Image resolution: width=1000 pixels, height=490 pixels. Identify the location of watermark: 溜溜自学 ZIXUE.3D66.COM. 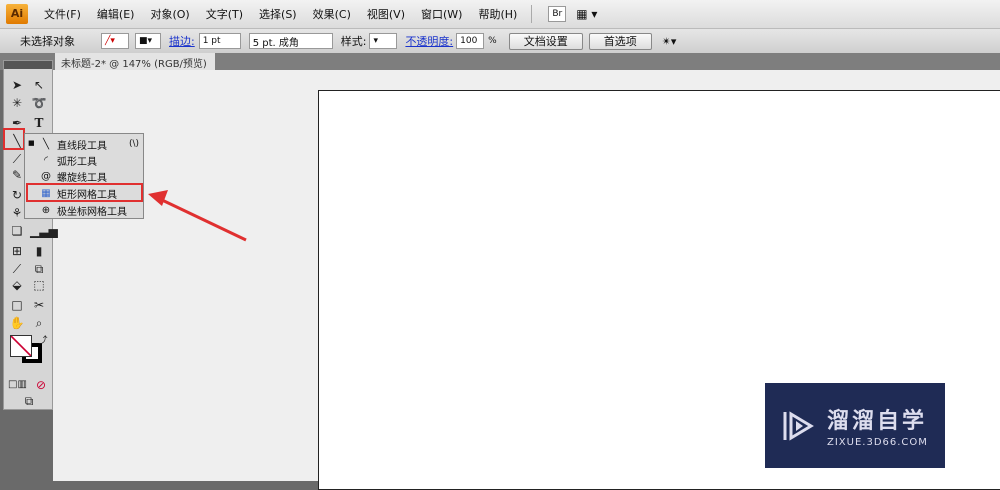
(855, 425).